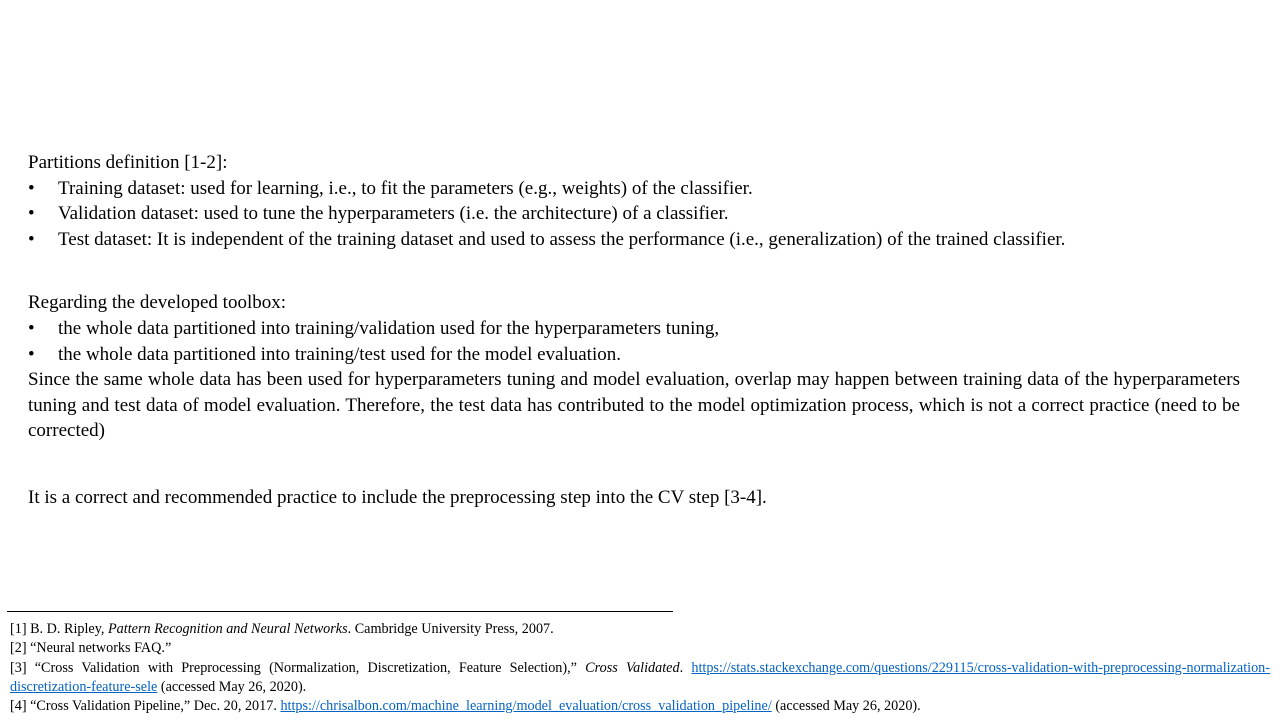  What do you see at coordinates (450, 629) in the screenshot?
I see `reference-text: . Cambridge University Press, 2007.` at bounding box center [450, 629].